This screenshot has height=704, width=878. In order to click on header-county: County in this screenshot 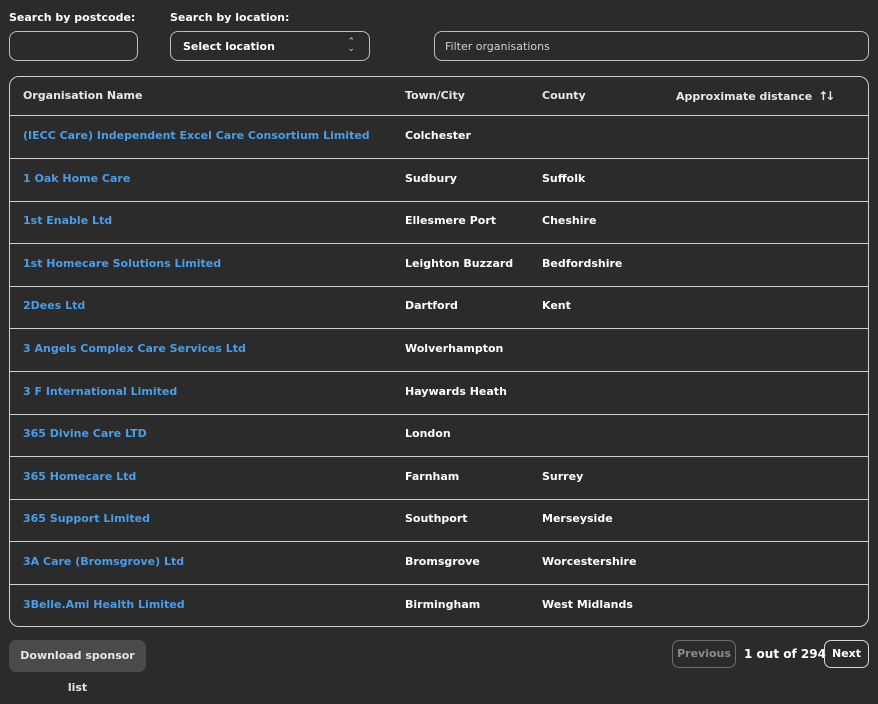, I will do `click(564, 95)`.